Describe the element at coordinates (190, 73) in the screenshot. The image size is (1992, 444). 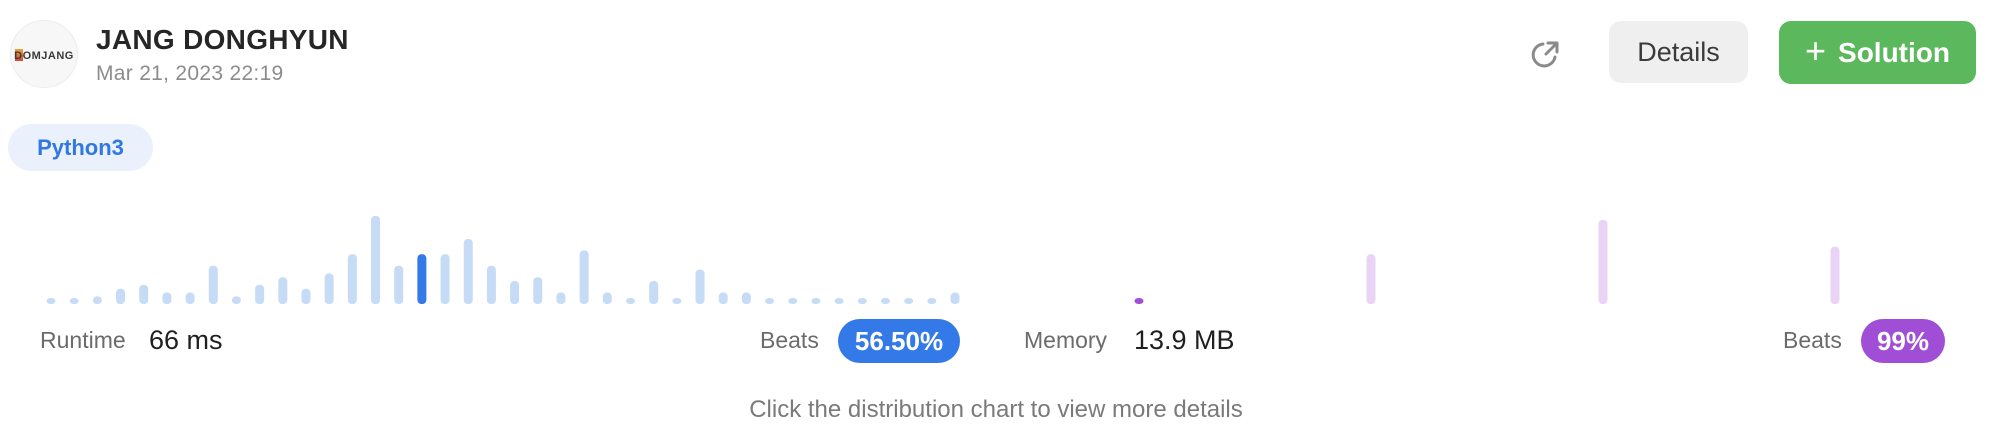
I see `submission-date: Mar 21, 2023 22:19` at that location.